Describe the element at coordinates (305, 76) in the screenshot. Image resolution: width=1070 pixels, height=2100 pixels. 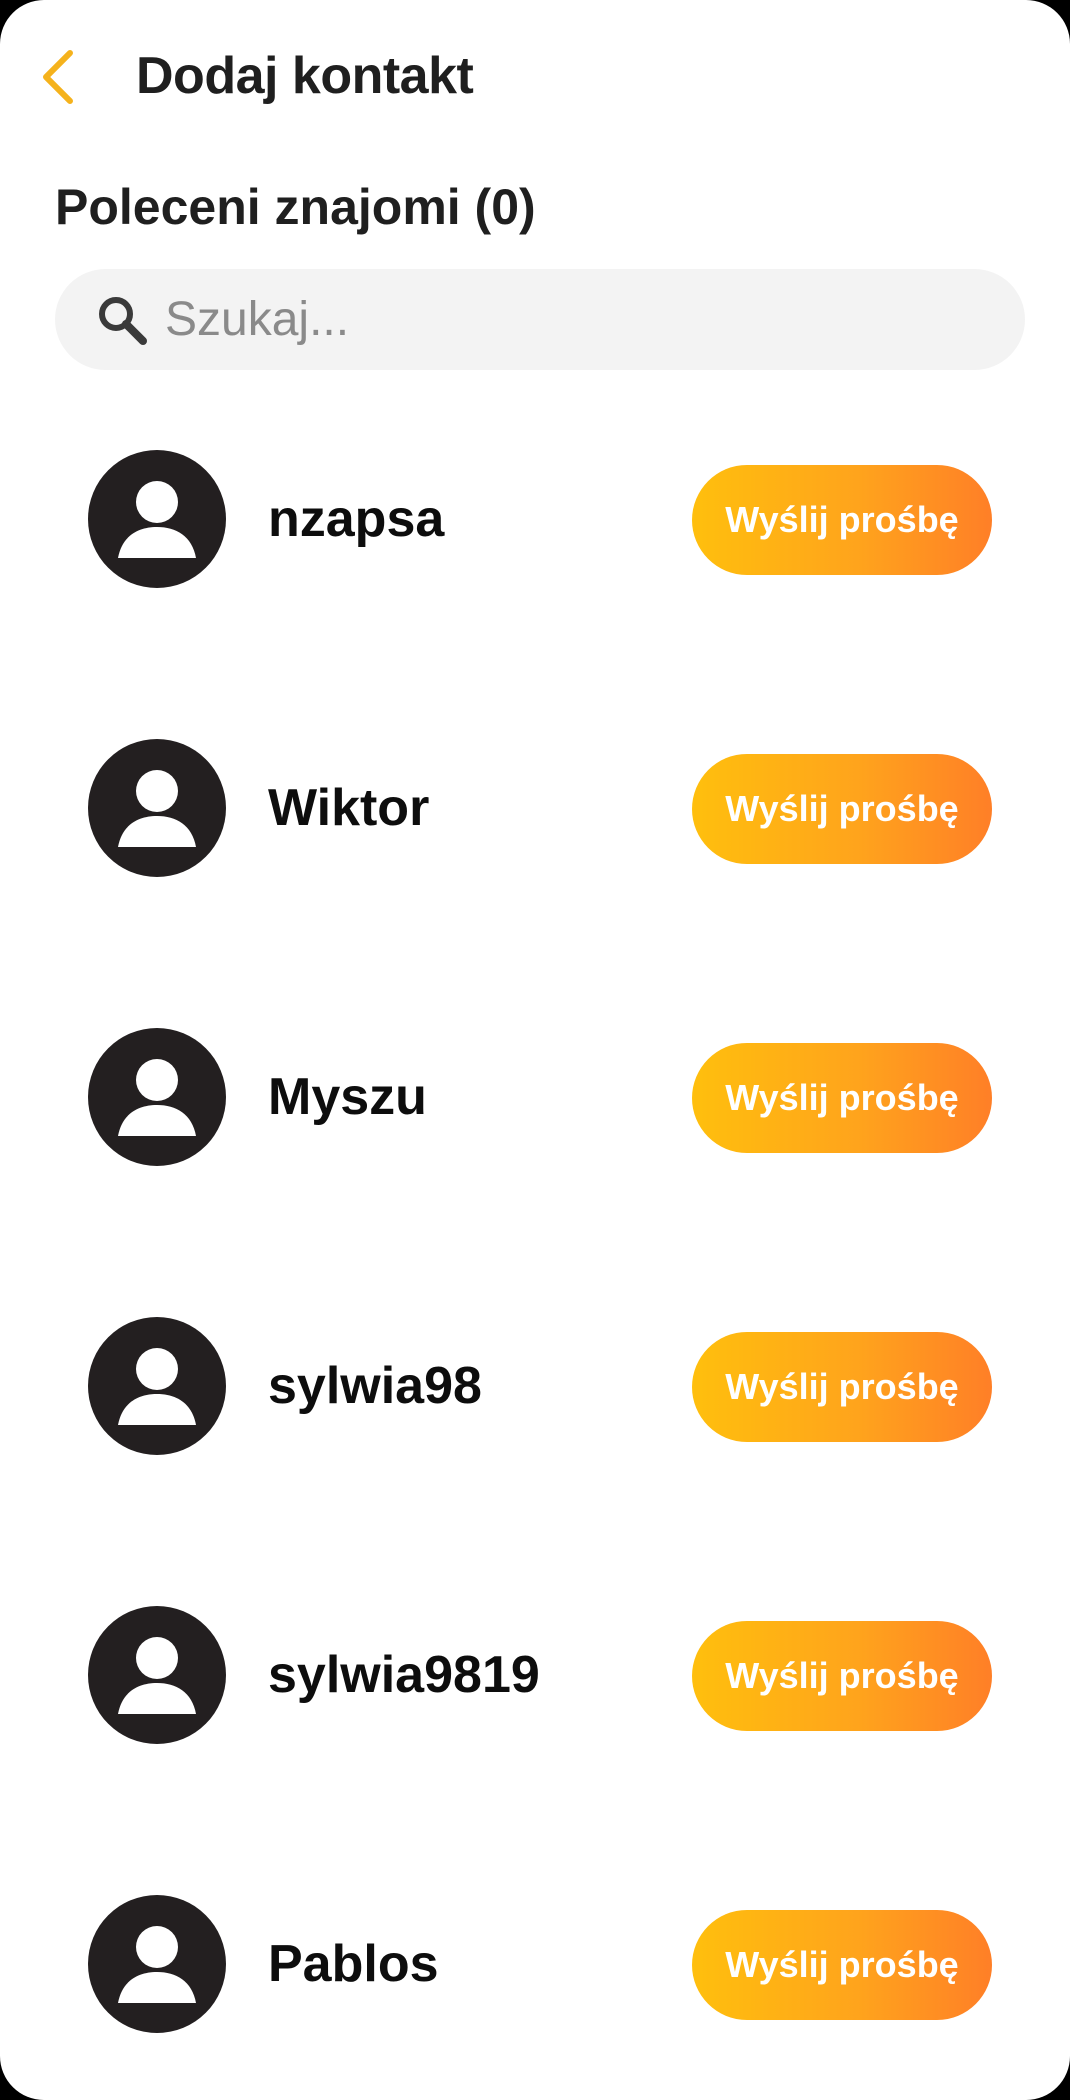
I see `page-title: Dodaj kontakt` at that location.